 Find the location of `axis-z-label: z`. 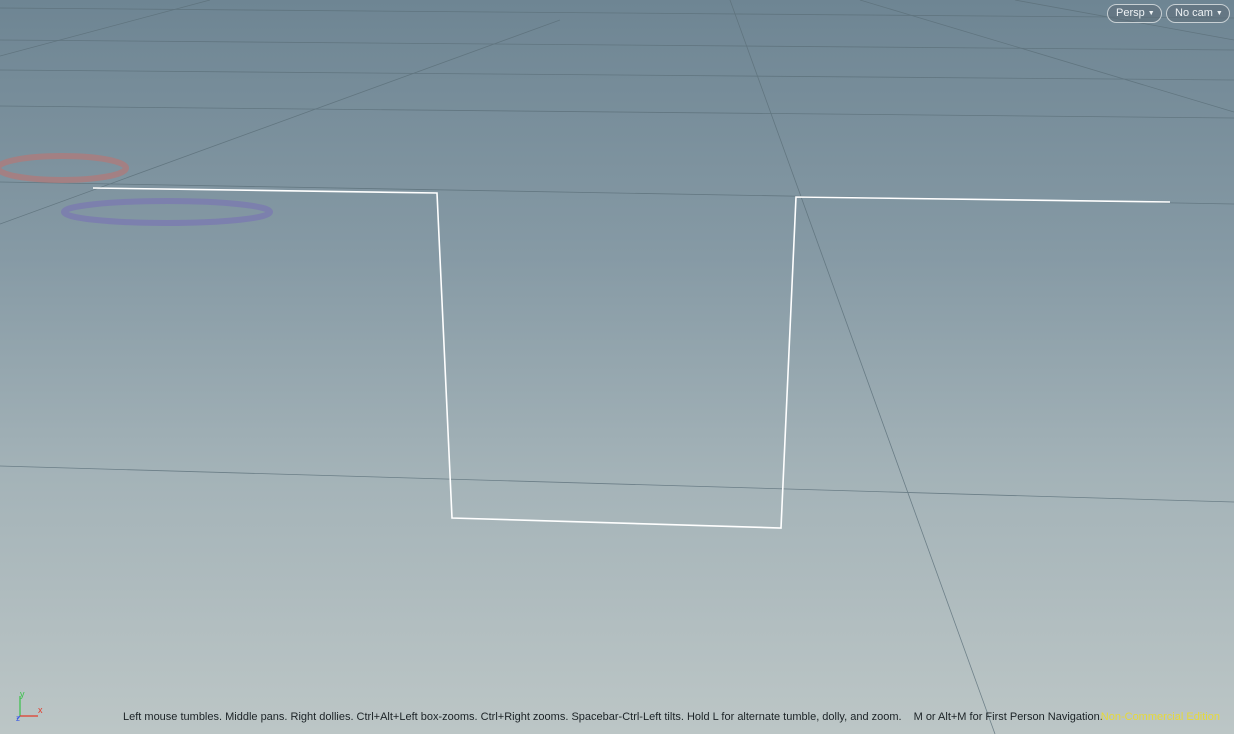

axis-z-label: z is located at coordinates (18, 718).